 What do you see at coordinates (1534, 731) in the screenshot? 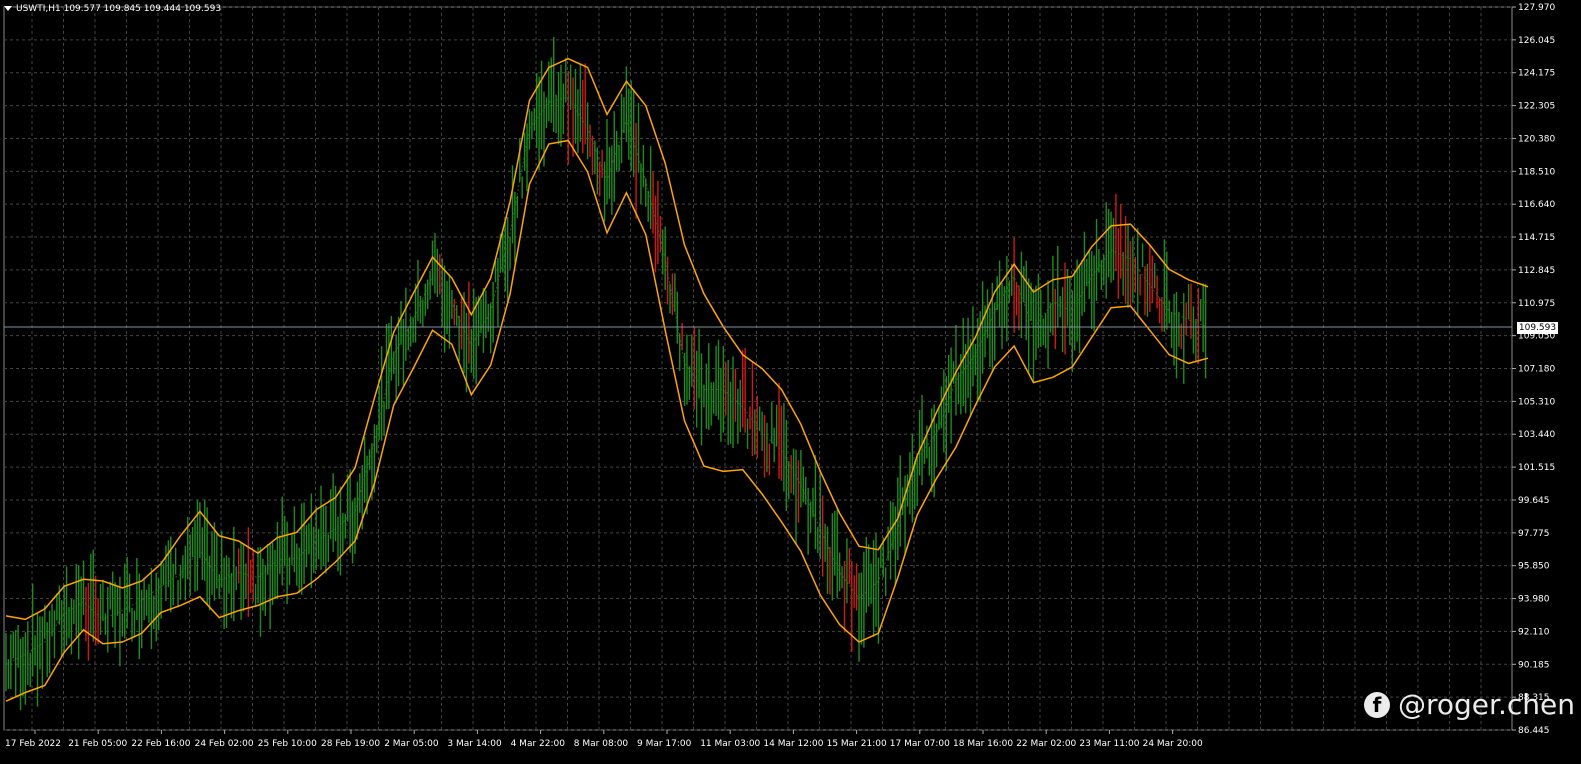
I see `y-tick-label: 86.445` at bounding box center [1534, 731].